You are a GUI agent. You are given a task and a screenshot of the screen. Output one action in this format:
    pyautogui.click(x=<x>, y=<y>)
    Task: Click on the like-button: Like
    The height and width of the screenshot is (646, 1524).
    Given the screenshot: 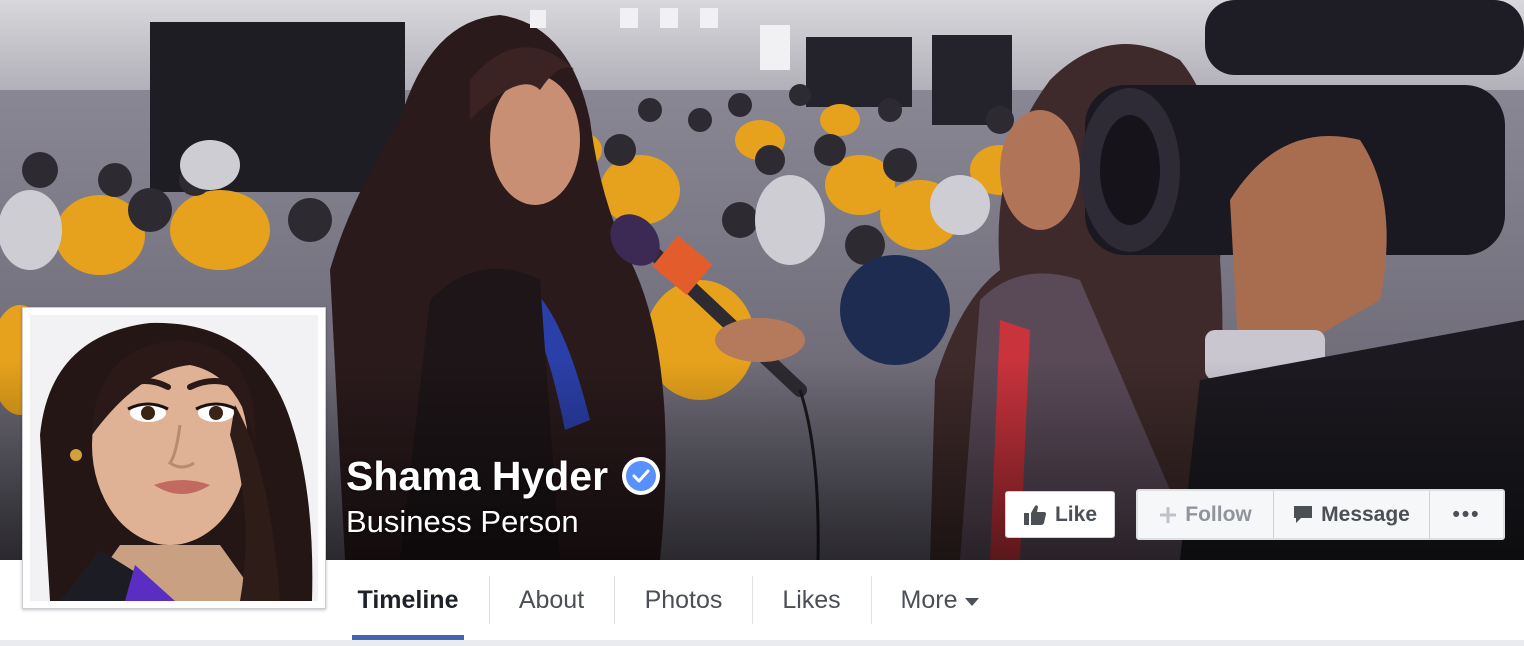 What is the action you would take?
    pyautogui.click(x=1060, y=514)
    